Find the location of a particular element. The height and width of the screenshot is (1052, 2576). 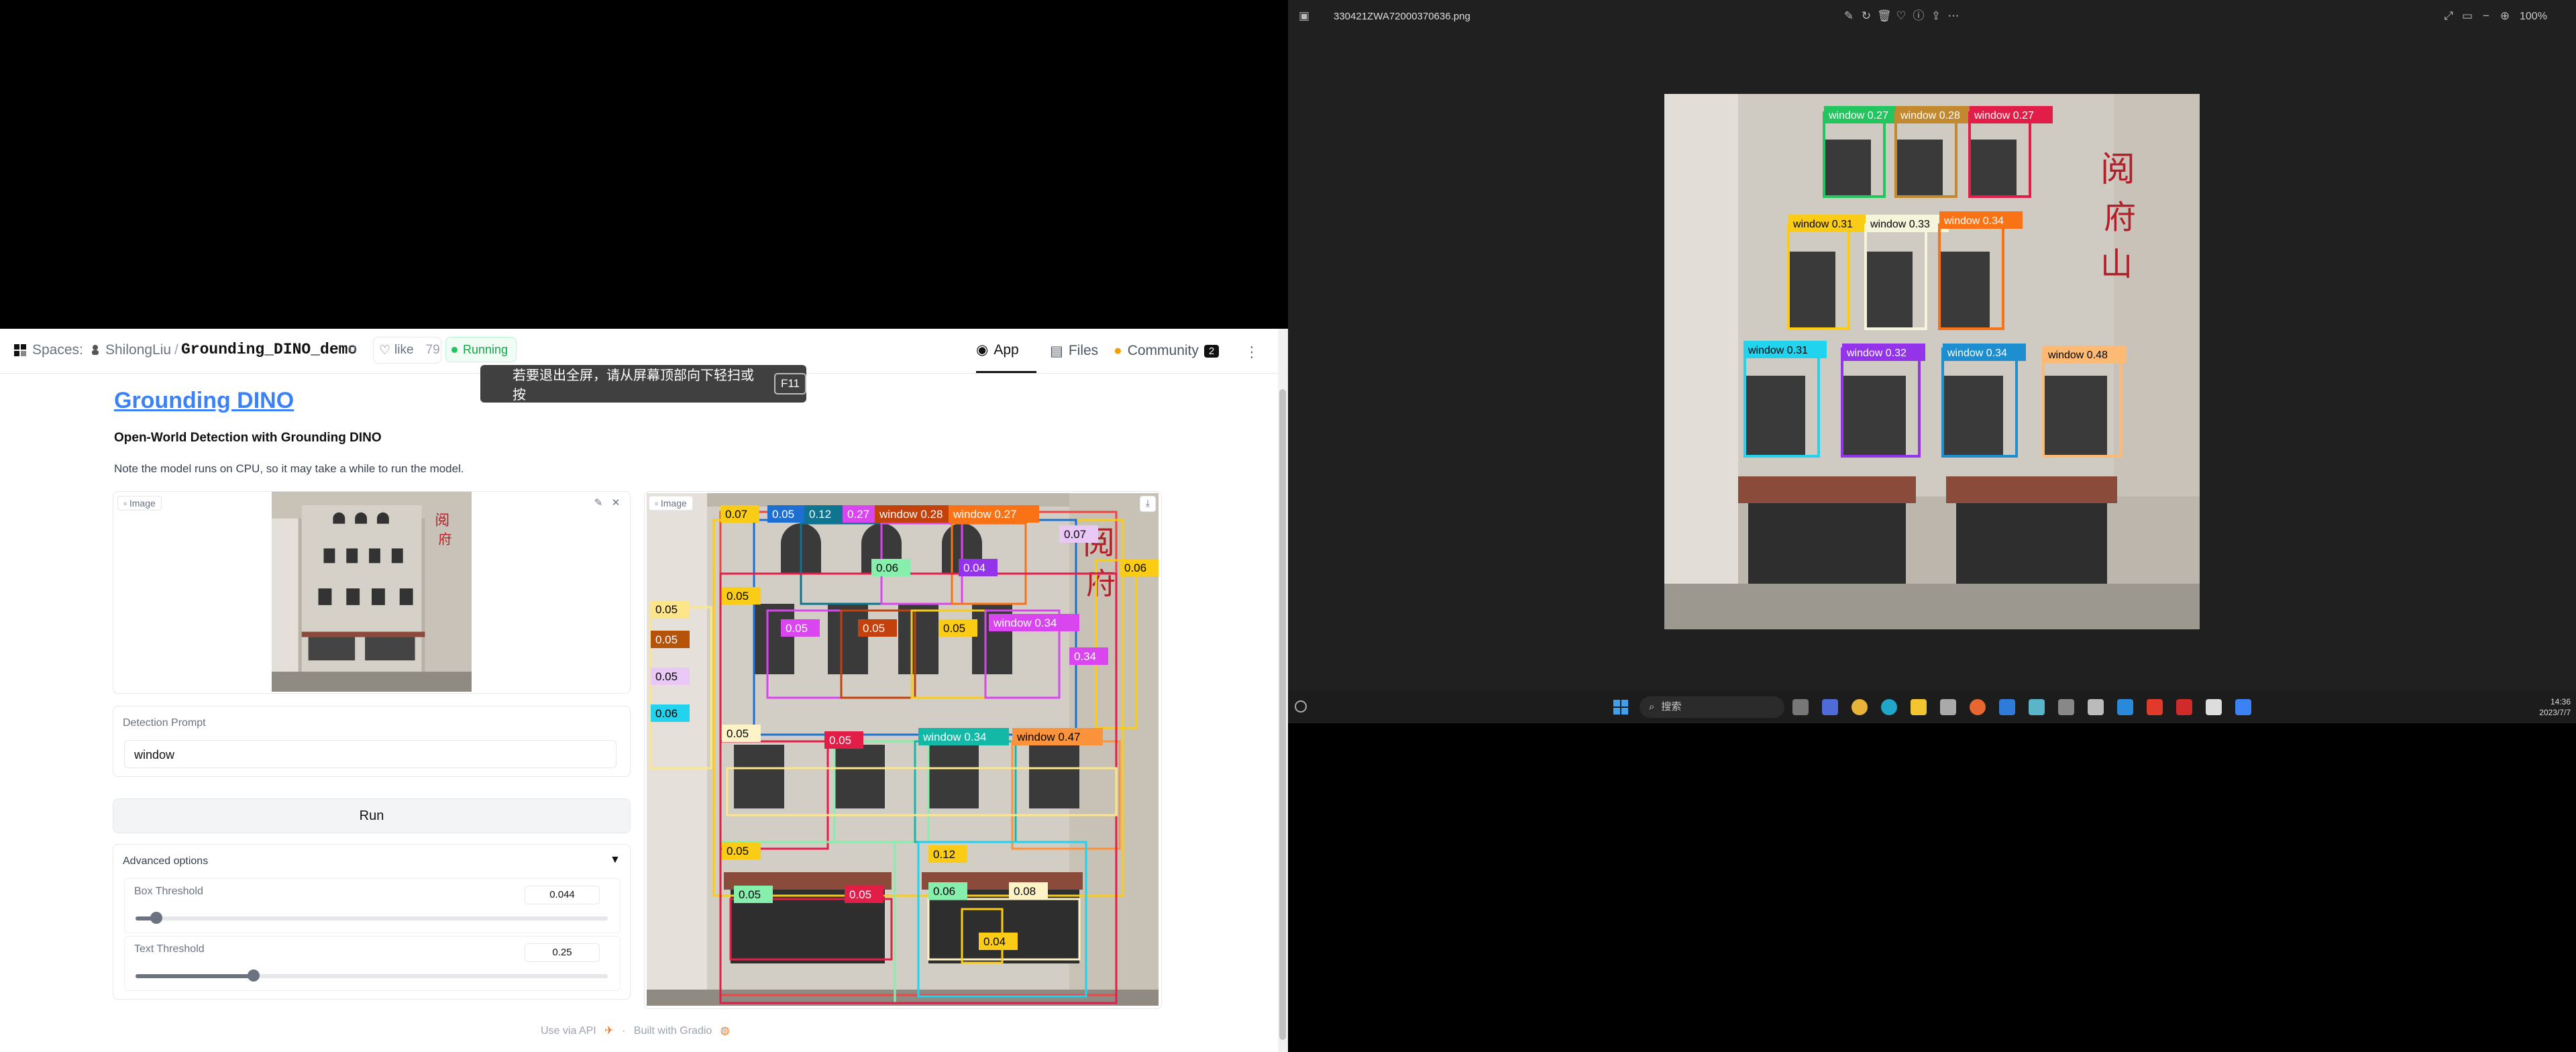

detection-label-text: window 0.48 is located at coordinates (2077, 355).